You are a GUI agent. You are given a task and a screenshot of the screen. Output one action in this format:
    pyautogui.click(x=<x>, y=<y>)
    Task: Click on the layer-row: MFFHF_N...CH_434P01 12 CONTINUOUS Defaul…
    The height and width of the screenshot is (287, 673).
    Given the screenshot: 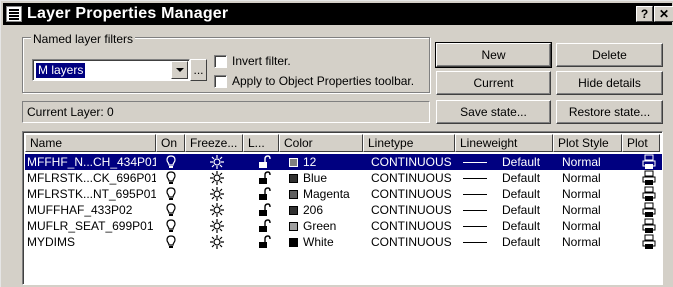 What is the action you would take?
    pyautogui.click(x=343, y=162)
    